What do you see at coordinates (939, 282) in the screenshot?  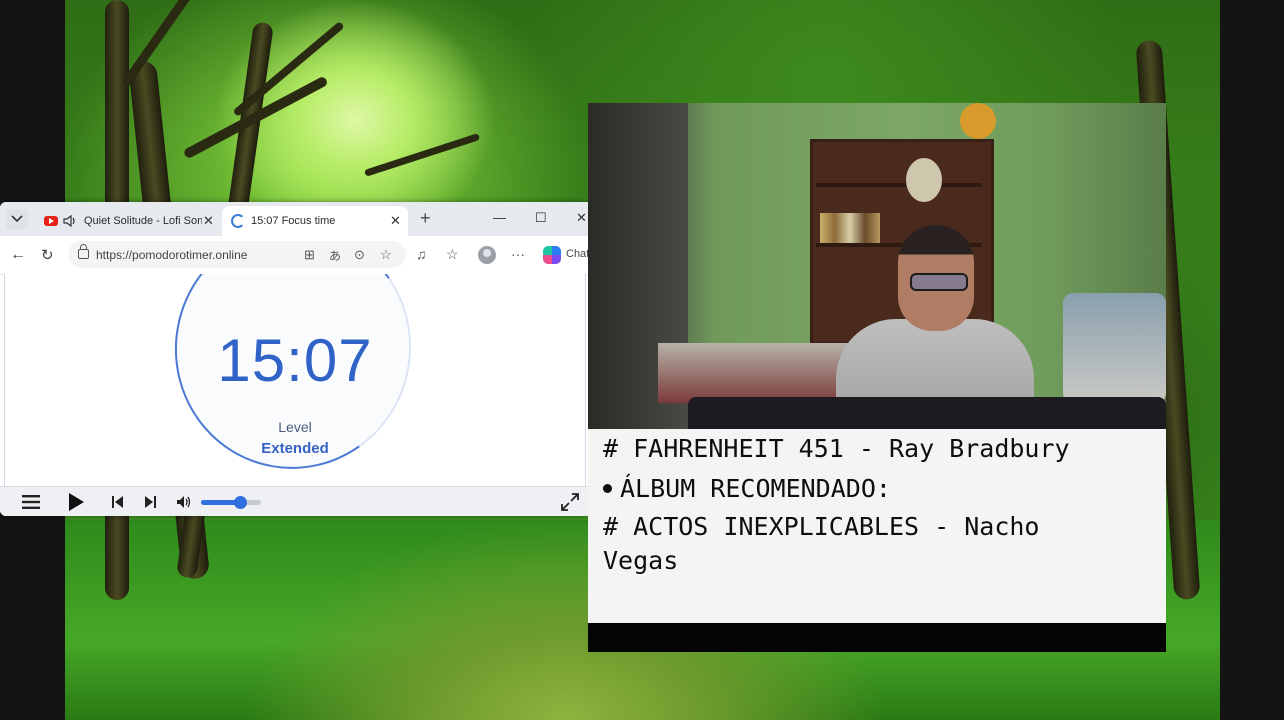 I see `glasses` at bounding box center [939, 282].